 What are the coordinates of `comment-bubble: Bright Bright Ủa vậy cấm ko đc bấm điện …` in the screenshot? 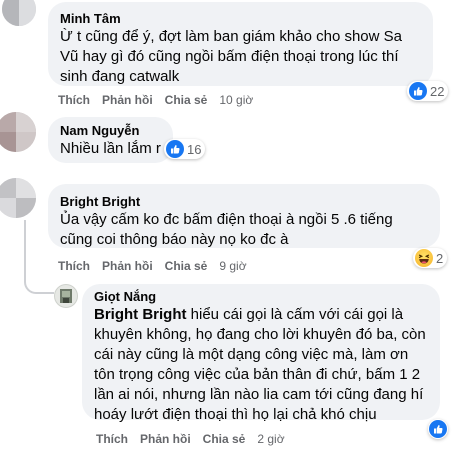 It's located at (244, 216).